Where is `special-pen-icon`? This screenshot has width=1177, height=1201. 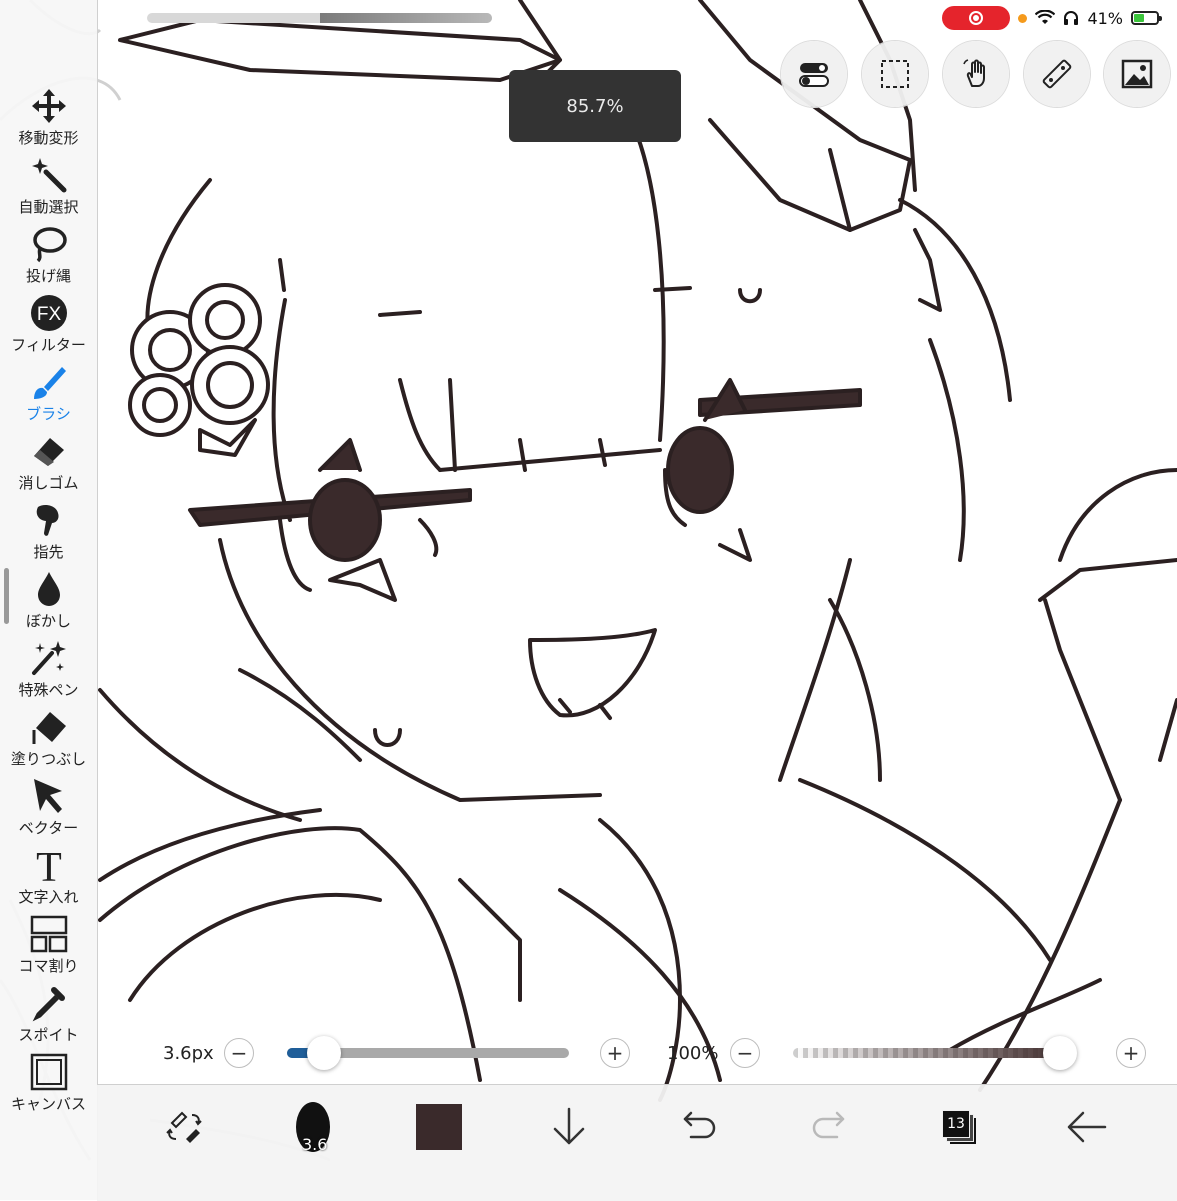
special-pen-icon is located at coordinates (48, 658).